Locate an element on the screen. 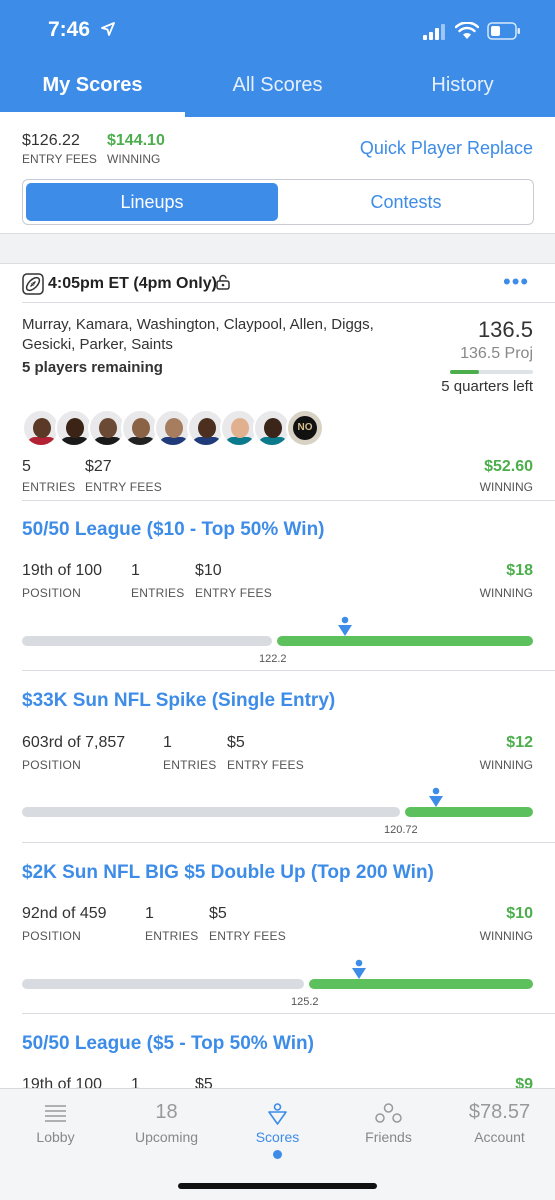  lineup-points: 136.5 is located at coordinates (505, 329).